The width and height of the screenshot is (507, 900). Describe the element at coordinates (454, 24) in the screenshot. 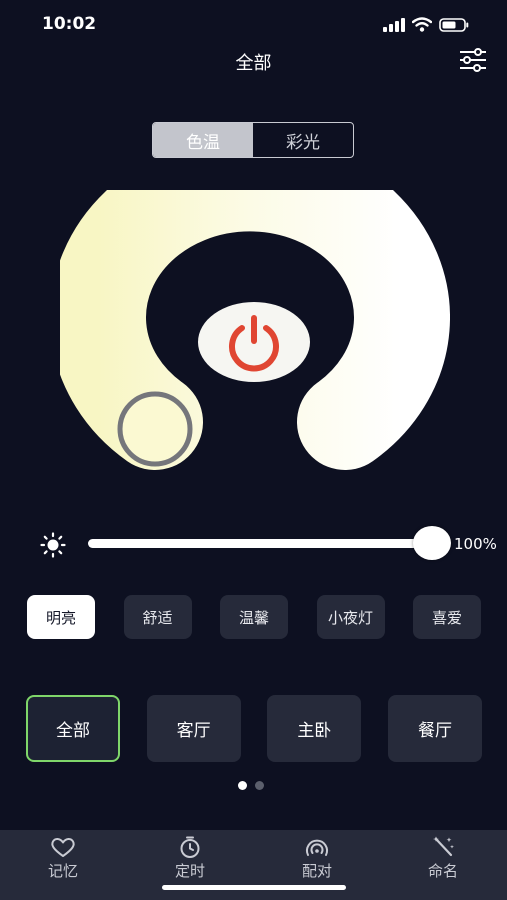

I see `battery-icon` at that location.